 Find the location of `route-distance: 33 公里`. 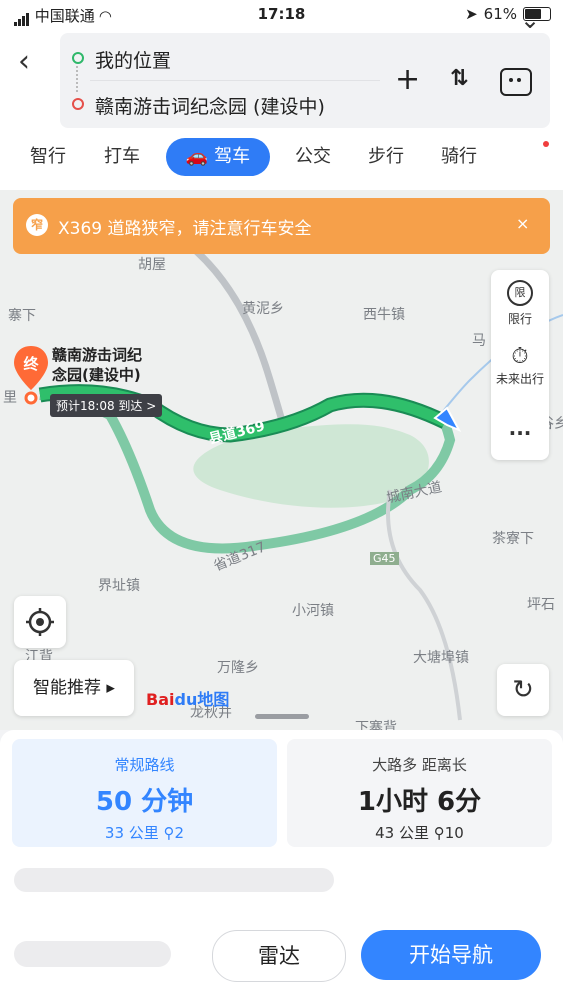

route-distance: 33 公里 is located at coordinates (131, 833).